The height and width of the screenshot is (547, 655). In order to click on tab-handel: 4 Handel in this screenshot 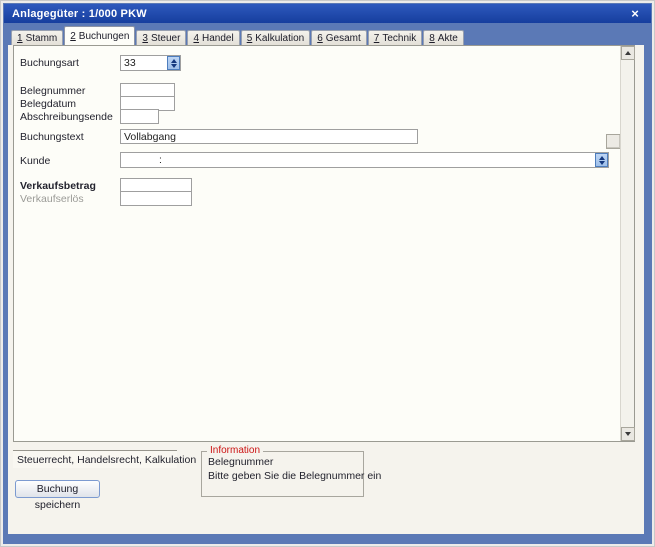, I will do `click(213, 37)`.